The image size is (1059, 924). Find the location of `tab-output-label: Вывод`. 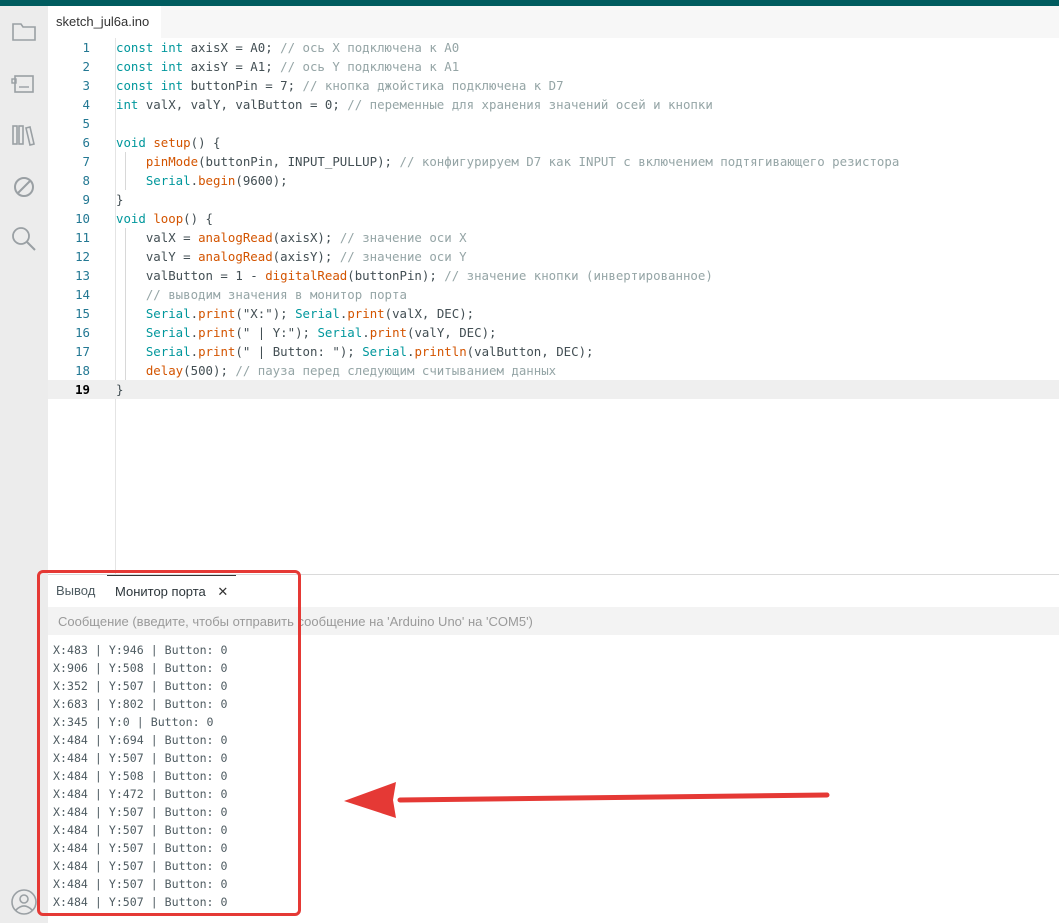

tab-output-label: Вывод is located at coordinates (76, 590).